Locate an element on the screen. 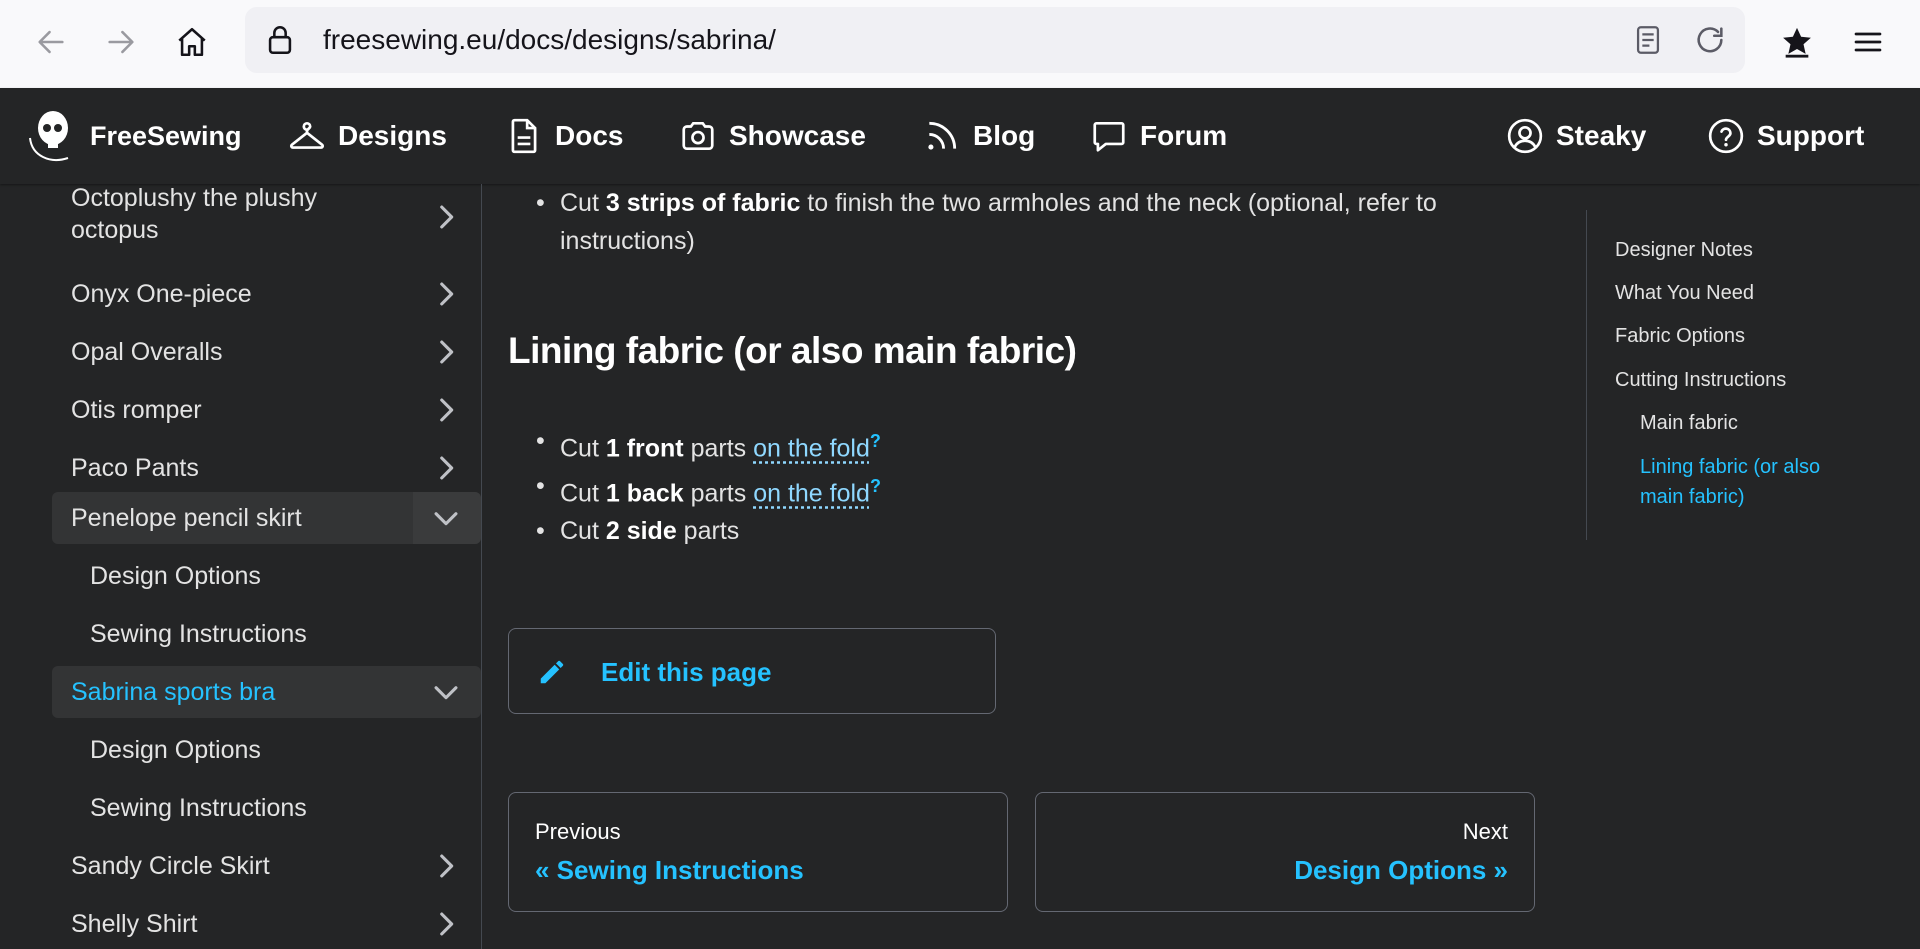 The width and height of the screenshot is (1920, 949). list-item: Cut 1 front parts on the fold? is located at coordinates (1028, 444).